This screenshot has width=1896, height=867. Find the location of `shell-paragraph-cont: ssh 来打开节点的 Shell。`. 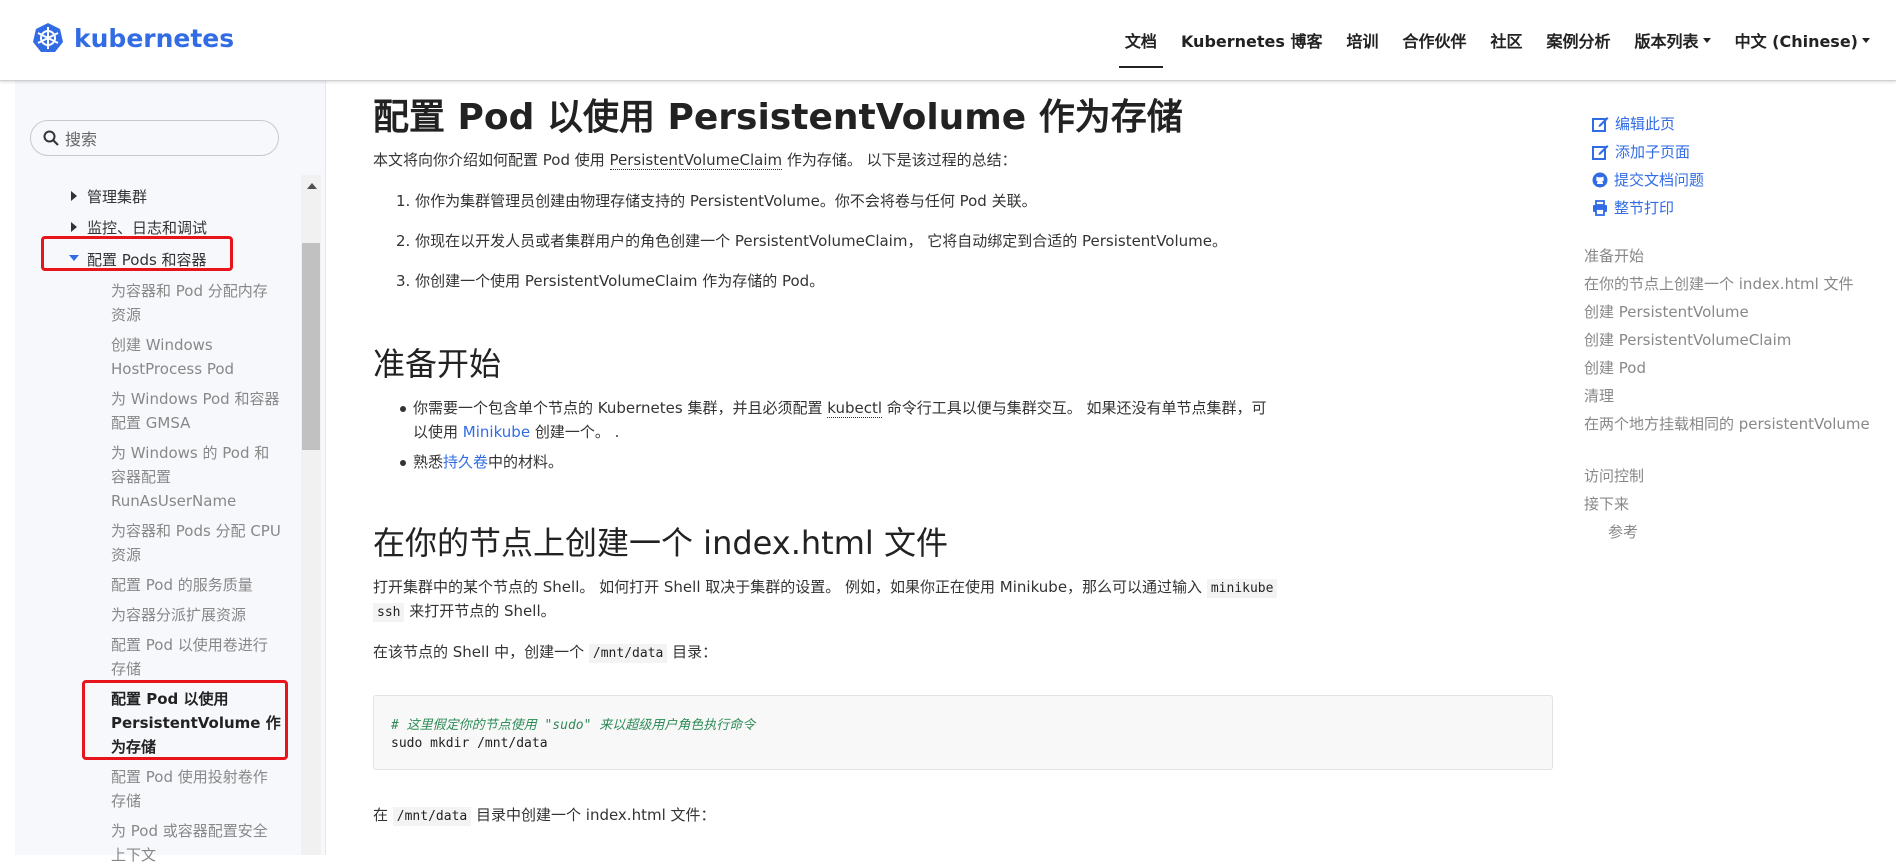

shell-paragraph-cont: ssh 来打开节点的 Shell。 is located at coordinates (464, 612).